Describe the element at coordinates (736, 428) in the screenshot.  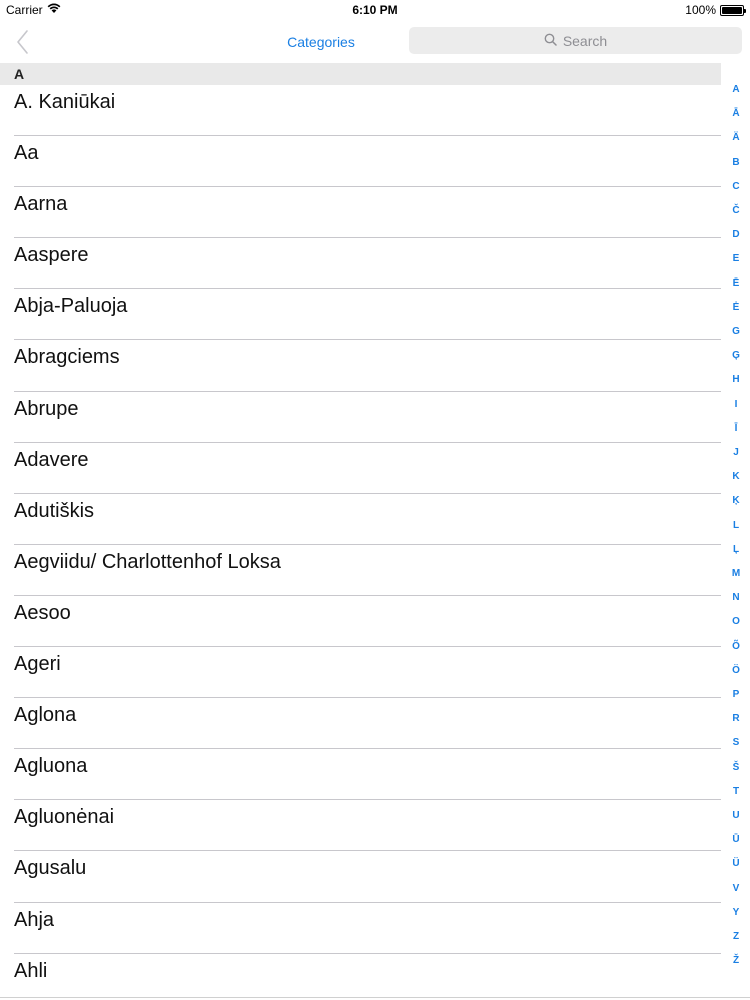
I see `index-letter: Ī` at that location.